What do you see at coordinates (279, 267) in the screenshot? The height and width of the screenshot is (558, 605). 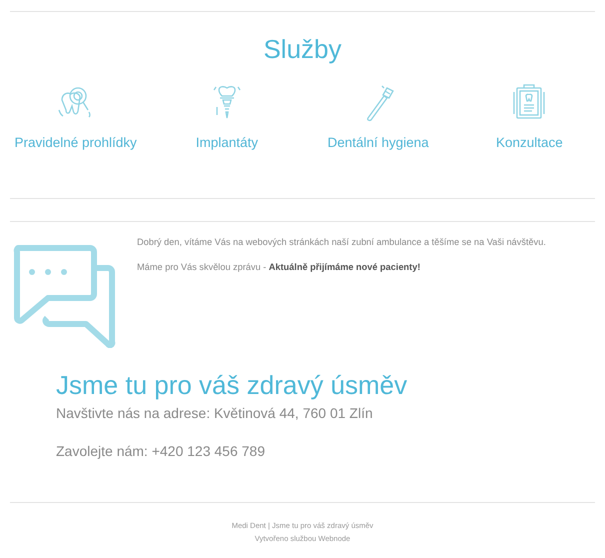 I see `welcome-paragraph: Máme pro Vás skvělou zprávu - Aktuálně přijímáme nové pacienty!` at bounding box center [279, 267].